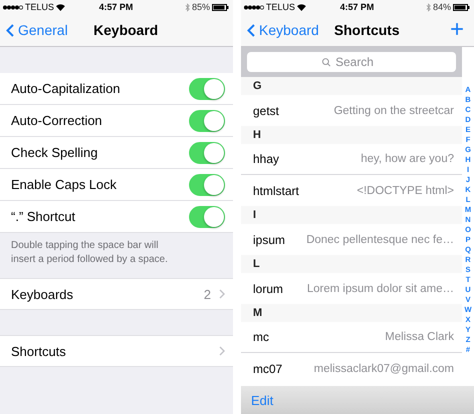 The height and width of the screenshot is (414, 474). I want to click on section-header: H, so click(351, 135).